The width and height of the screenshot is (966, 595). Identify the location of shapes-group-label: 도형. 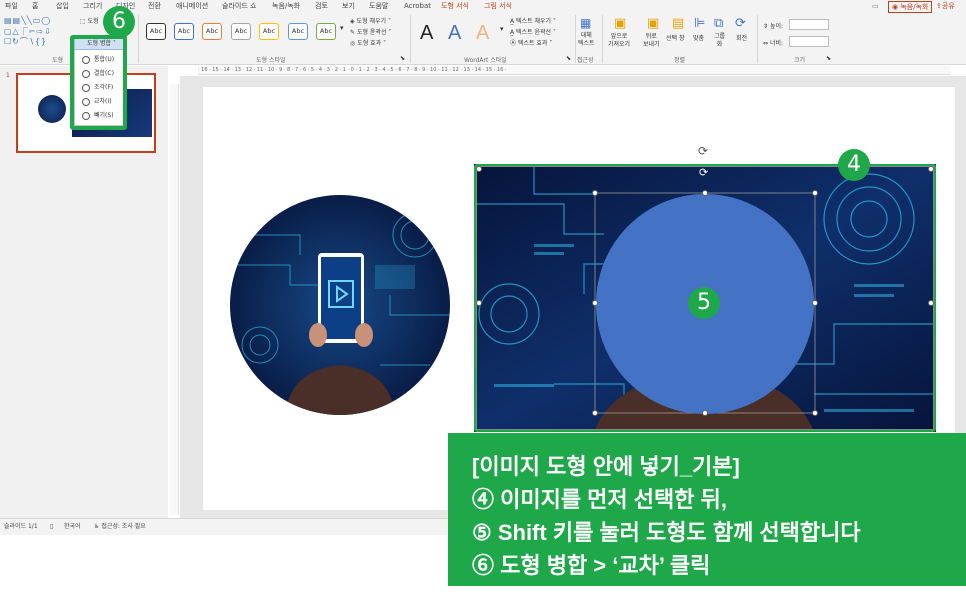
(58, 60).